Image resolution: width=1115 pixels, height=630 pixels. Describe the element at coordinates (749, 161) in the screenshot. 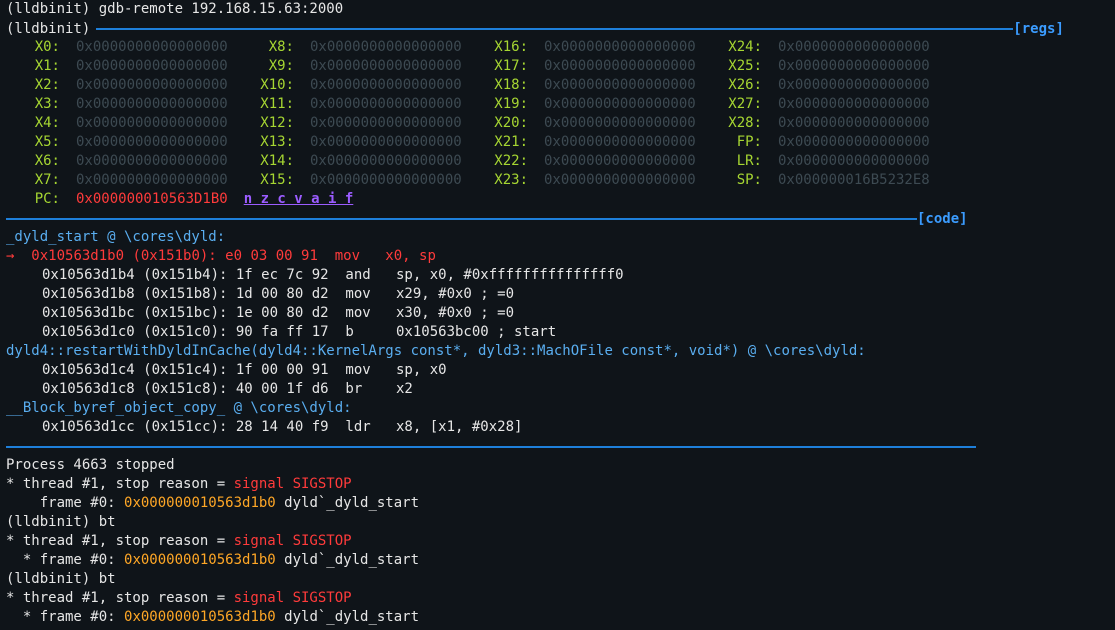

I see `register-name: LR:` at that location.